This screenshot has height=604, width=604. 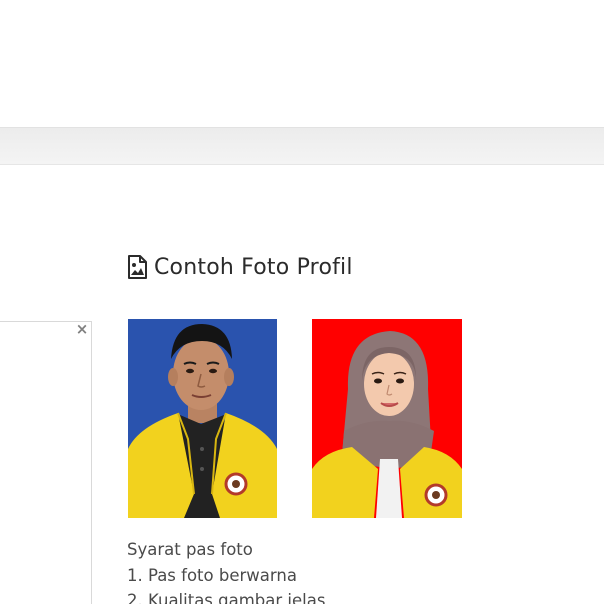 What do you see at coordinates (82, 329) in the screenshot?
I see `close-icon: ×` at bounding box center [82, 329].